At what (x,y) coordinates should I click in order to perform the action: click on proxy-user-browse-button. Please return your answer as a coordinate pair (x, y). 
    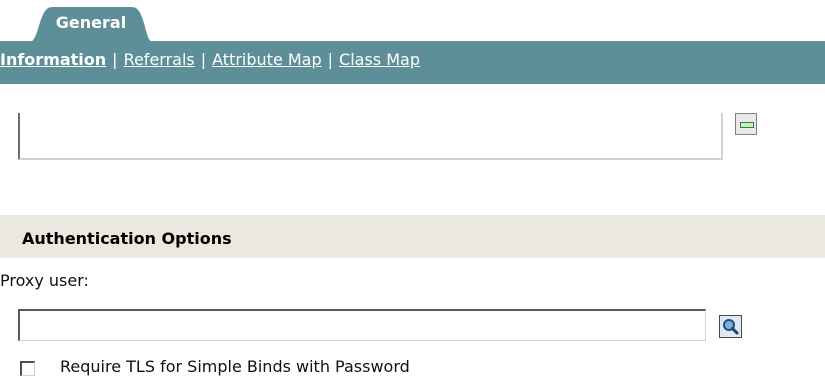
    Looking at the image, I should click on (730, 326).